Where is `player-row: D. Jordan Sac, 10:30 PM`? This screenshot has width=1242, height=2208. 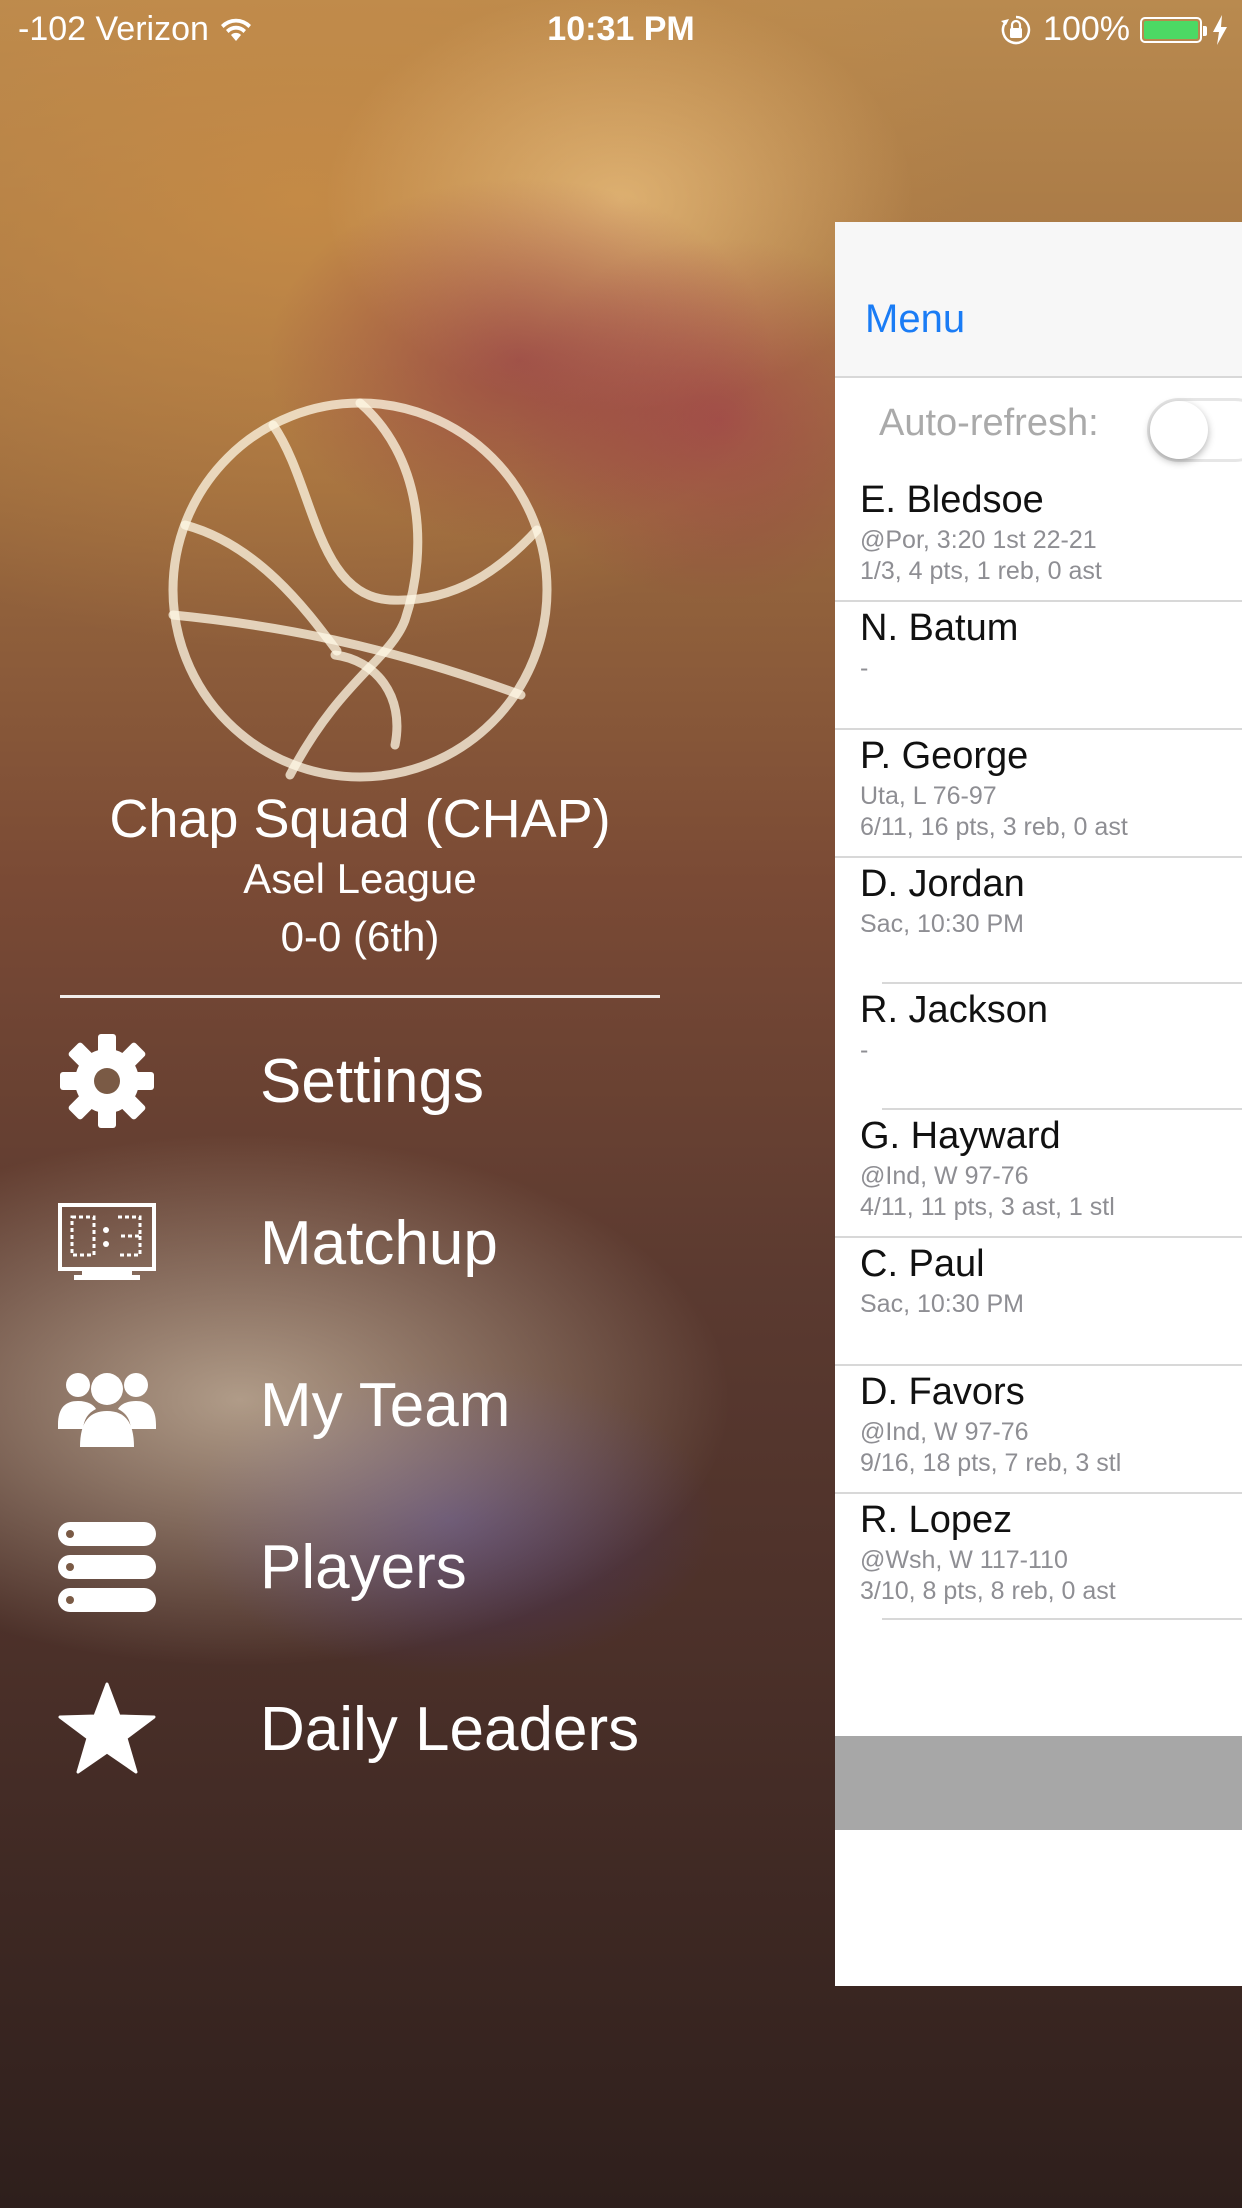 player-row: D. Jordan Sac, 10:30 PM is located at coordinates (1038, 921).